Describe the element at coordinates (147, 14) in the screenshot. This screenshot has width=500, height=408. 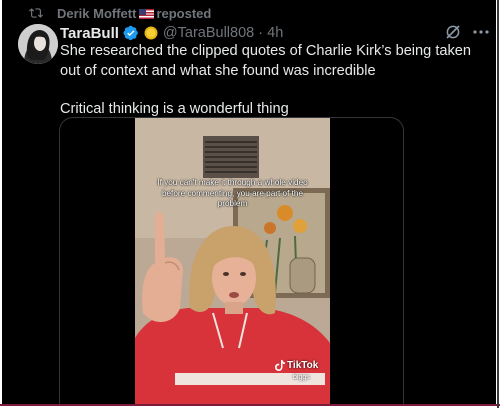
I see `us-flag-icon` at that location.